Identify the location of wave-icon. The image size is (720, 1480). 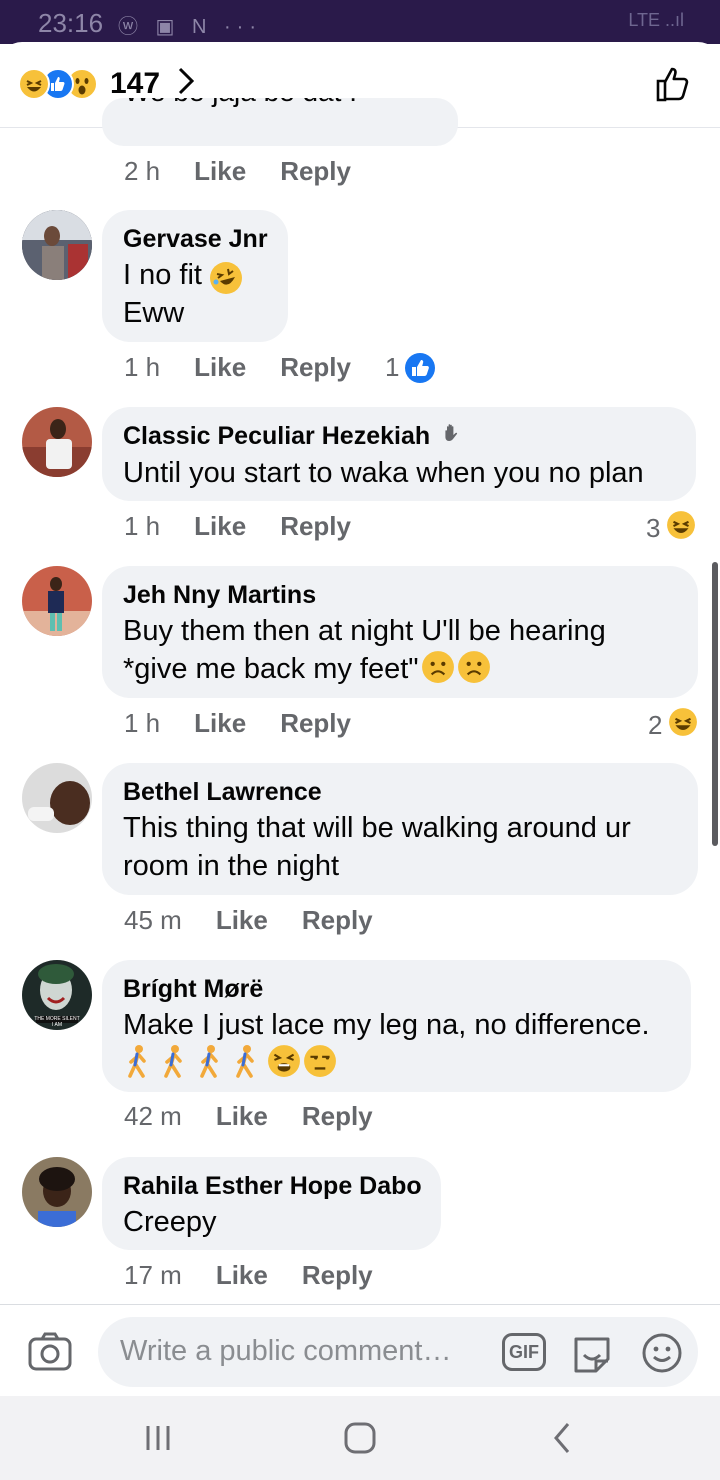
(453, 437).